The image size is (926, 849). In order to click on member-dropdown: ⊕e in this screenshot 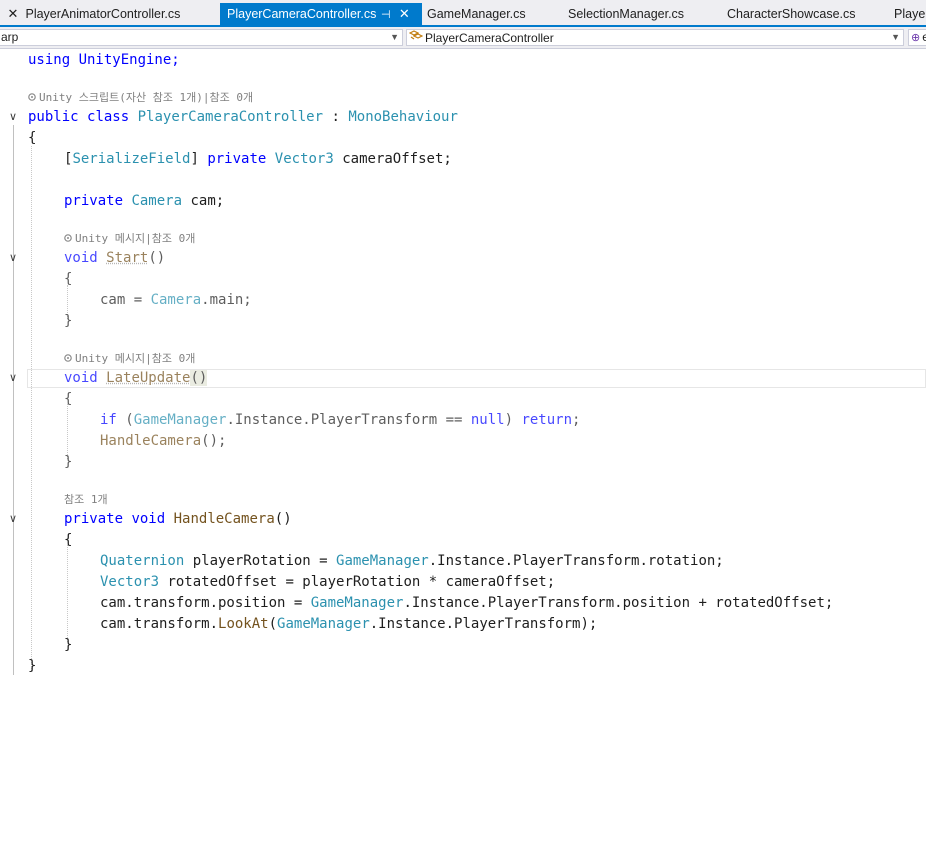, I will do `click(917, 37)`.